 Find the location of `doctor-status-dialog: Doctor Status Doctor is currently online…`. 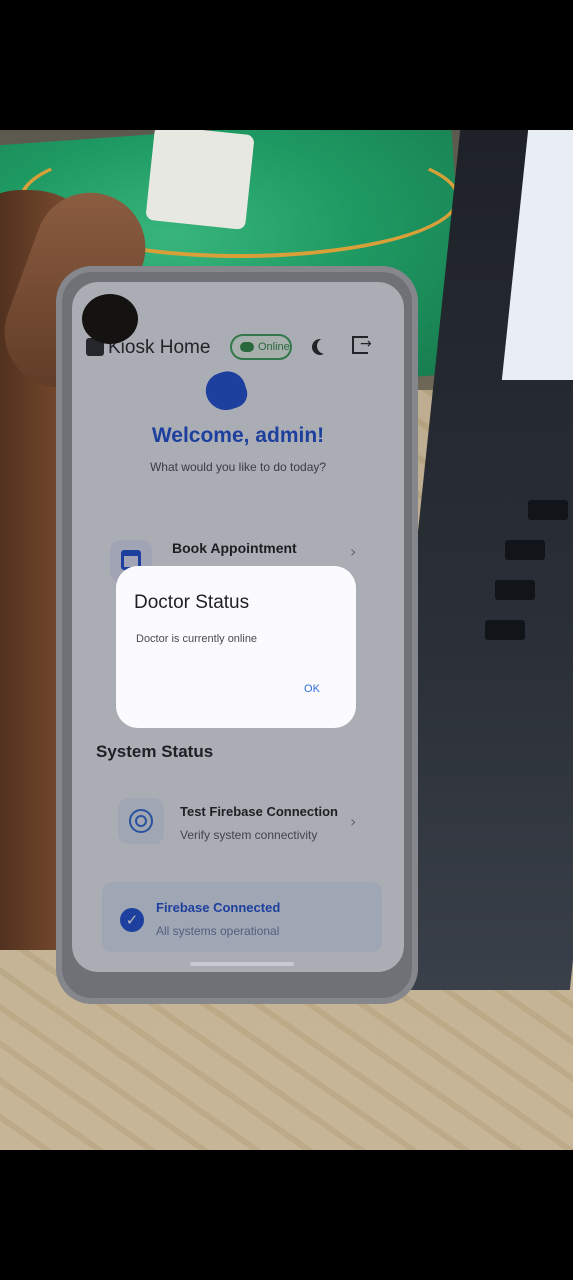

doctor-status-dialog: Doctor Status Doctor is currently online… is located at coordinates (236, 647).